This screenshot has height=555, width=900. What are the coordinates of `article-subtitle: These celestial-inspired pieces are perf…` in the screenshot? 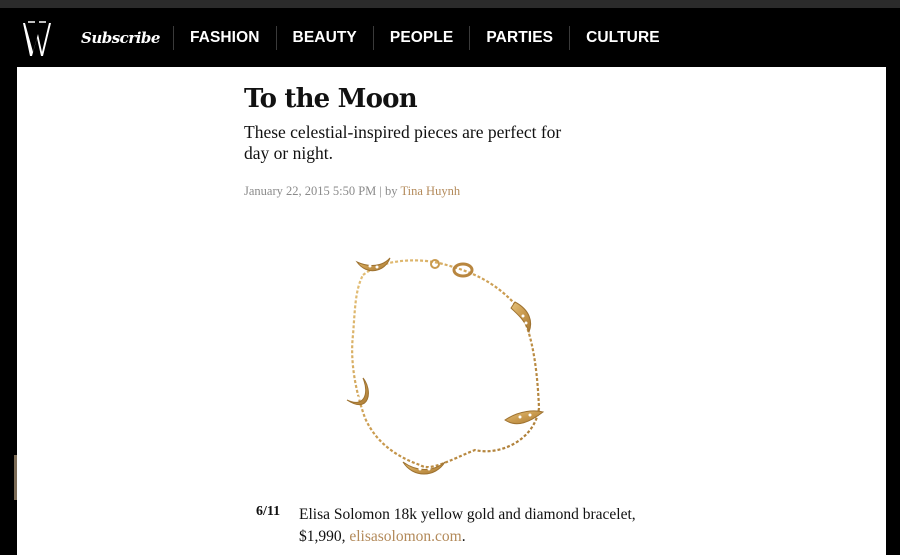 It's located at (403, 142).